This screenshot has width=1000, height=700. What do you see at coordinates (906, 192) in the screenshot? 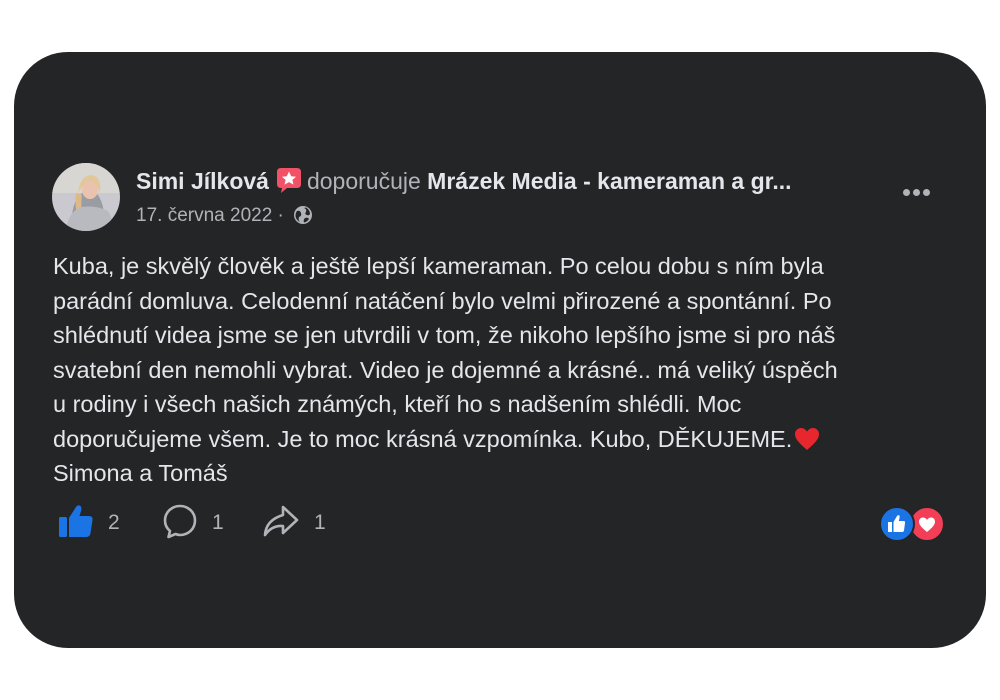
I see `more-icon` at bounding box center [906, 192].